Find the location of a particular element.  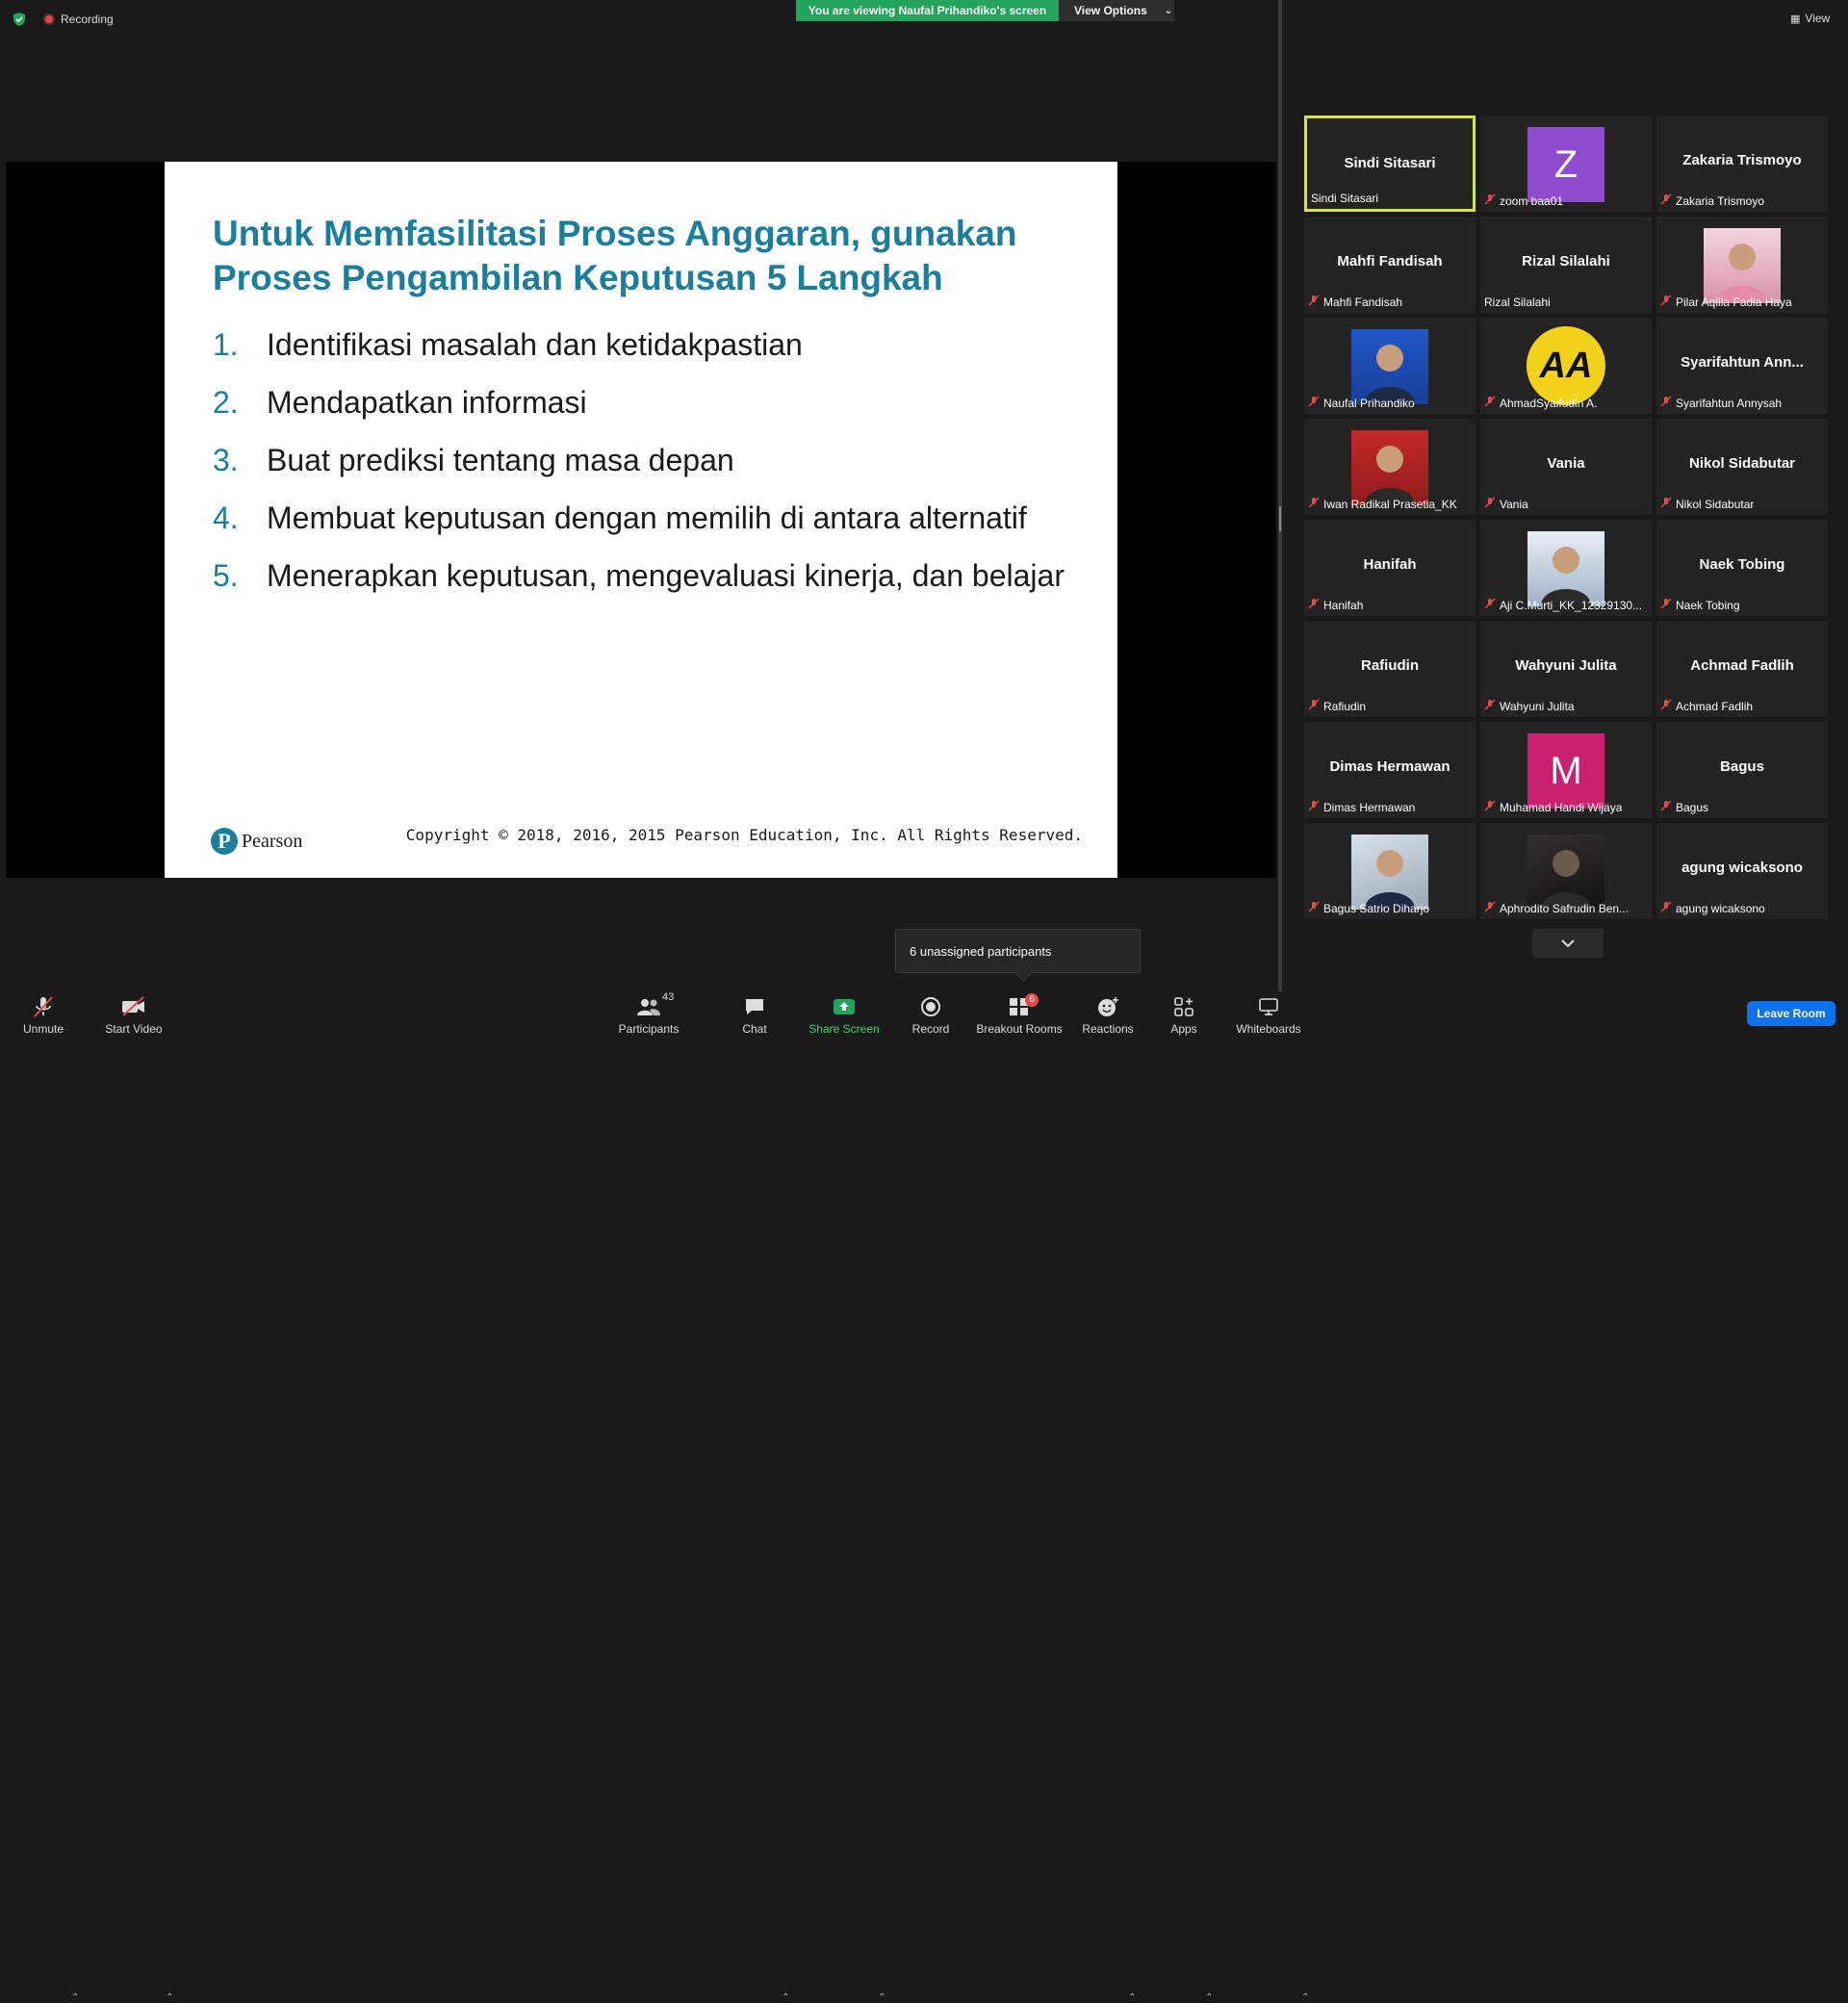

apps-button: Apps is located at coordinates (1184, 1016).